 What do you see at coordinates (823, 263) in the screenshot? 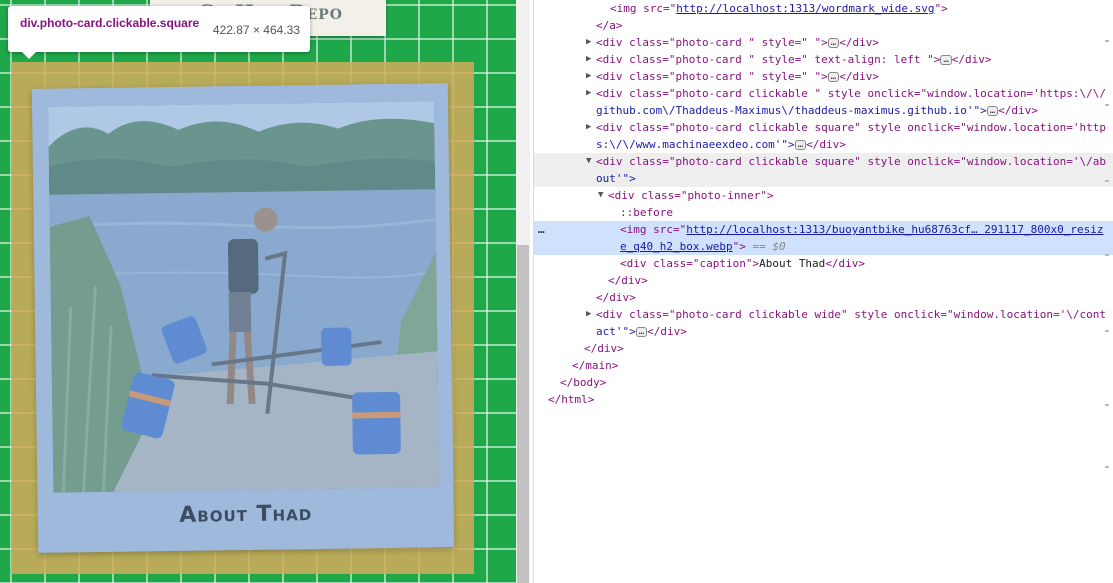
I see `dom-node-caption: <div class="caption">About Thad</div>` at bounding box center [823, 263].